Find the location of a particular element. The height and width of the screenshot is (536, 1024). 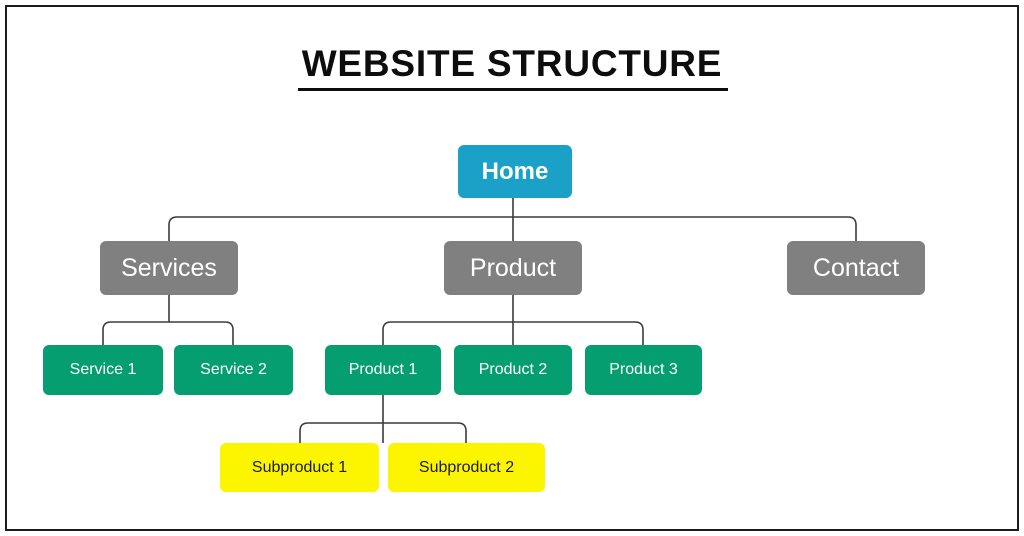

node-services-label: Services is located at coordinates (169, 267).